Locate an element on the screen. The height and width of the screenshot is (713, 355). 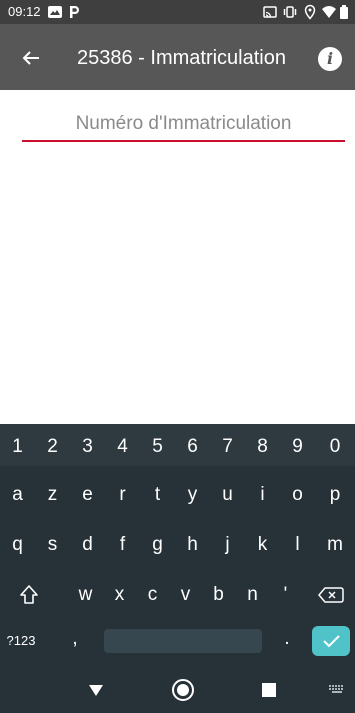
key-p: p is located at coordinates (335, 495).